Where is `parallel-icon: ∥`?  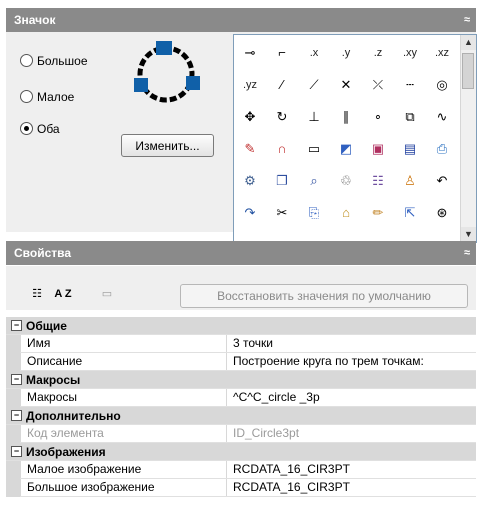 parallel-icon: ∥ is located at coordinates (346, 117).